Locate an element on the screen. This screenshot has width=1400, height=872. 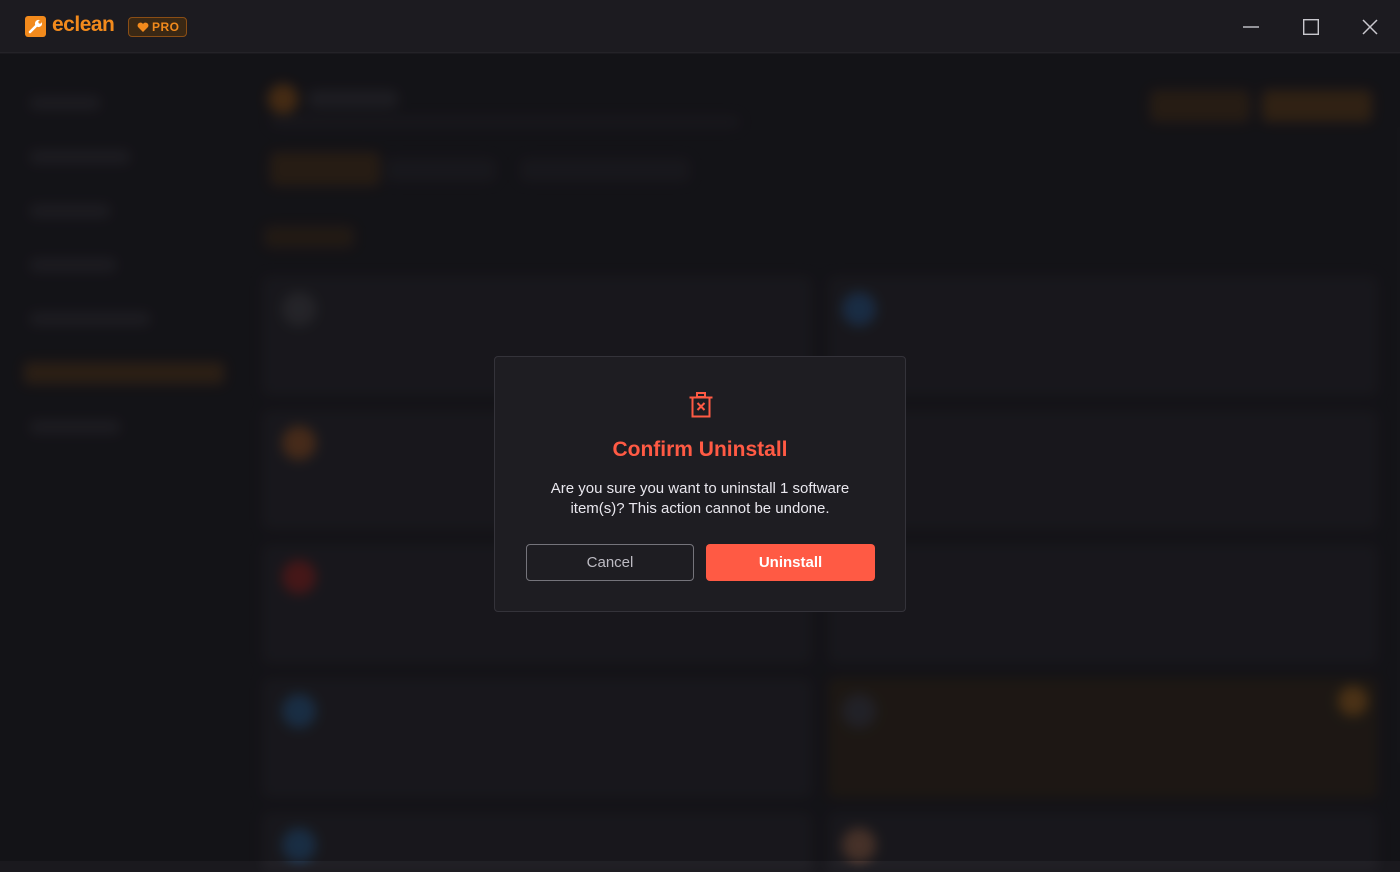
close-button is located at coordinates (1370, 27).